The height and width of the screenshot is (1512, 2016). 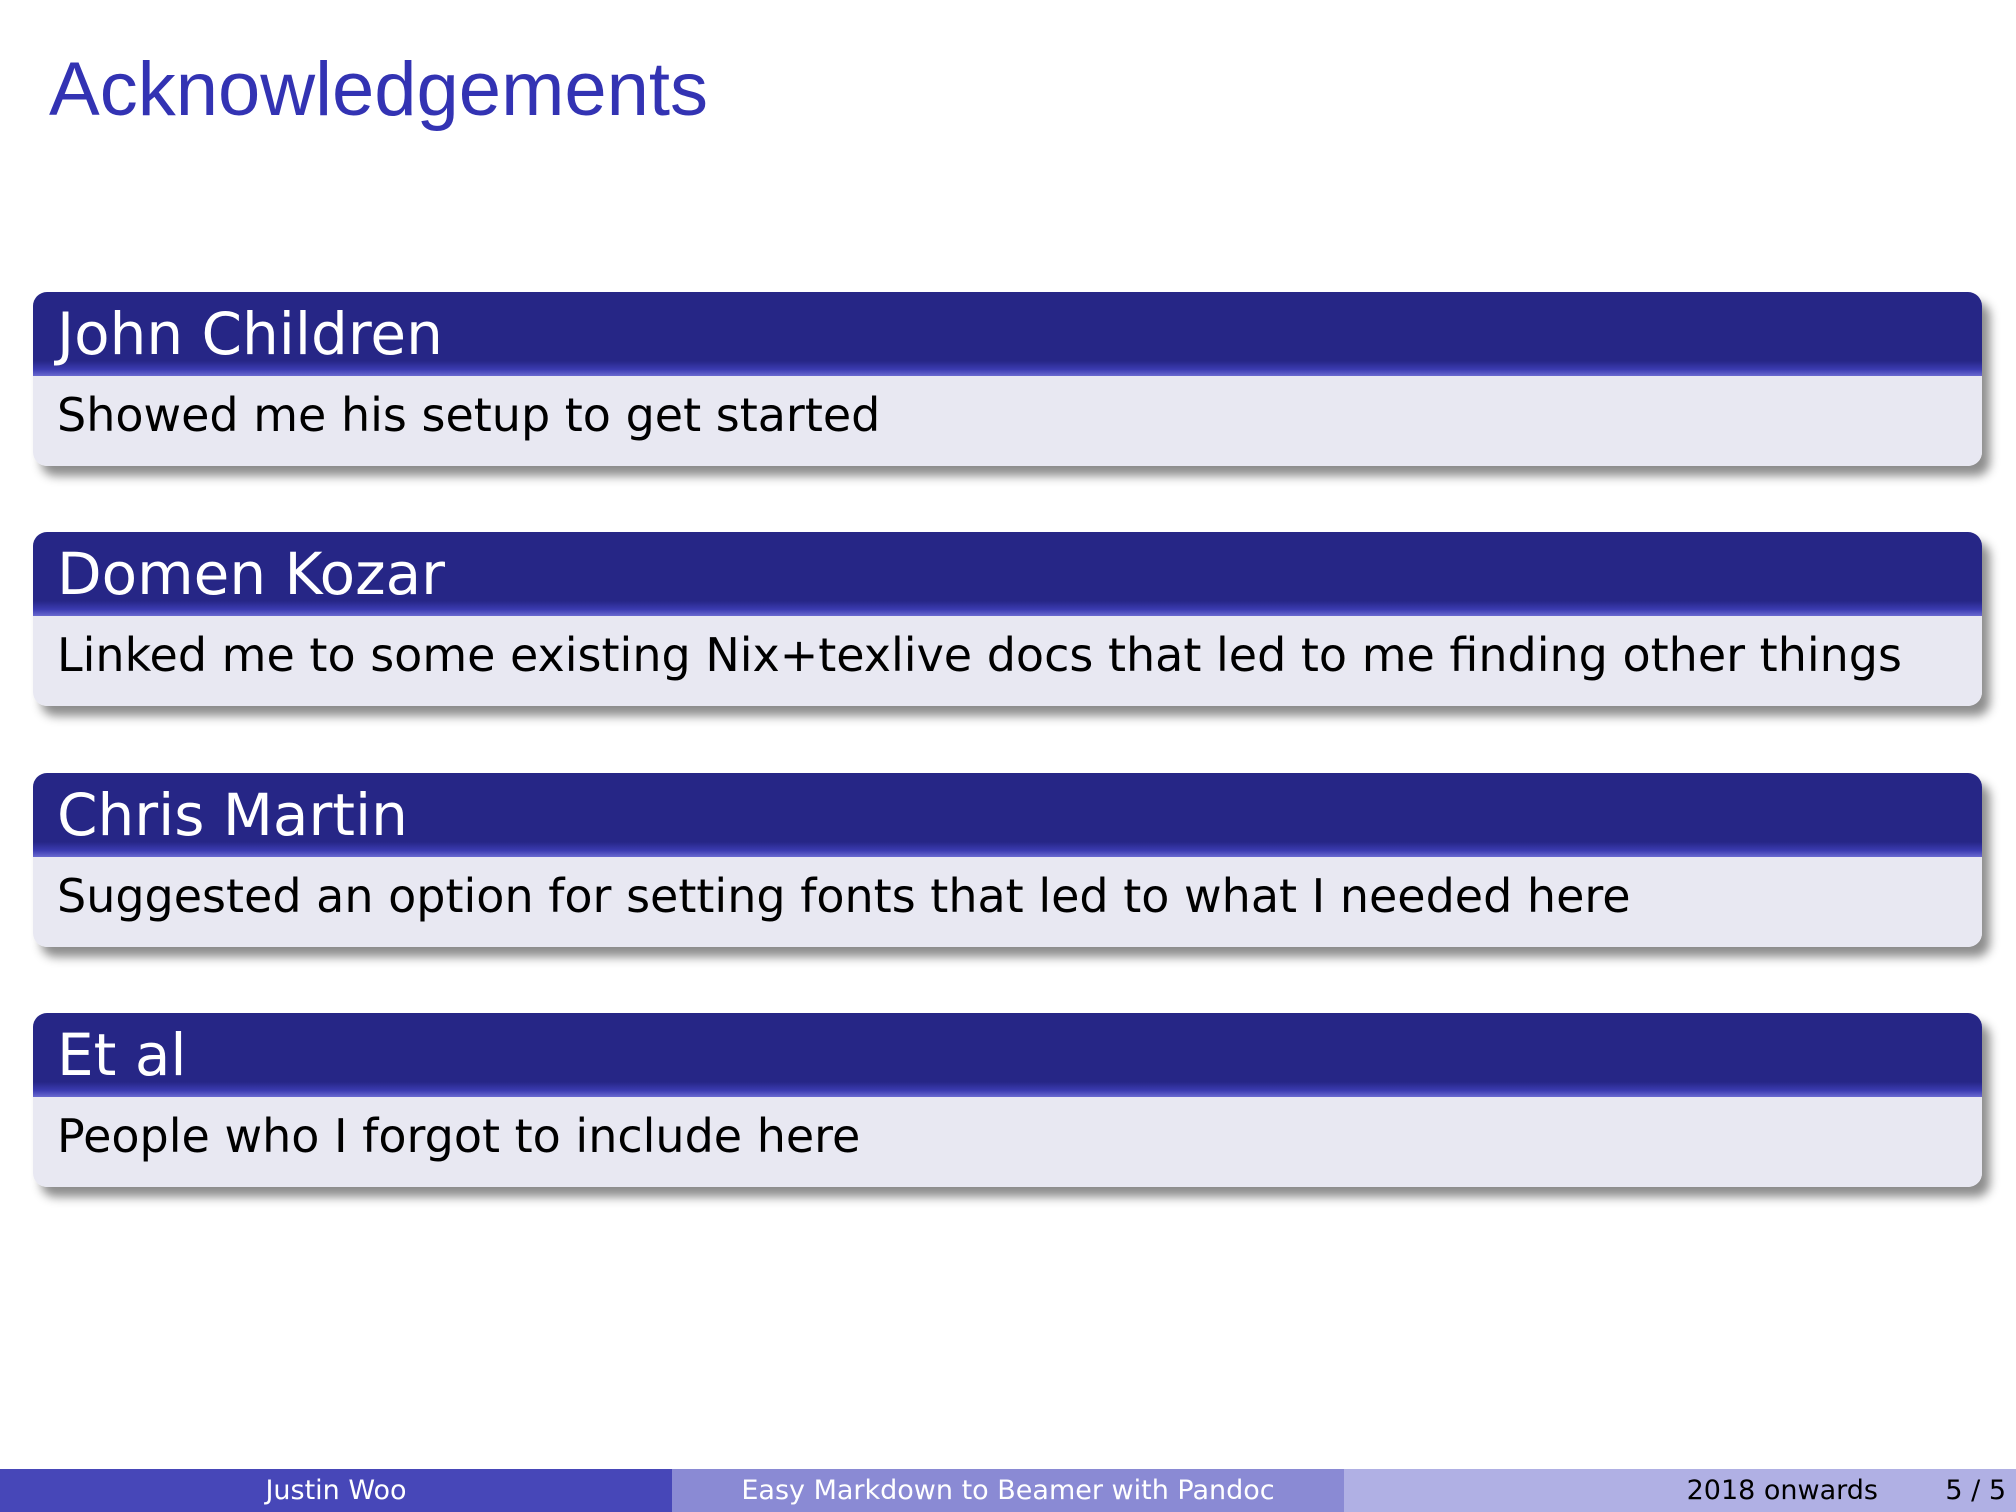 I want to click on block-body: Showed me his setup to get started, so click(x=1007, y=421).